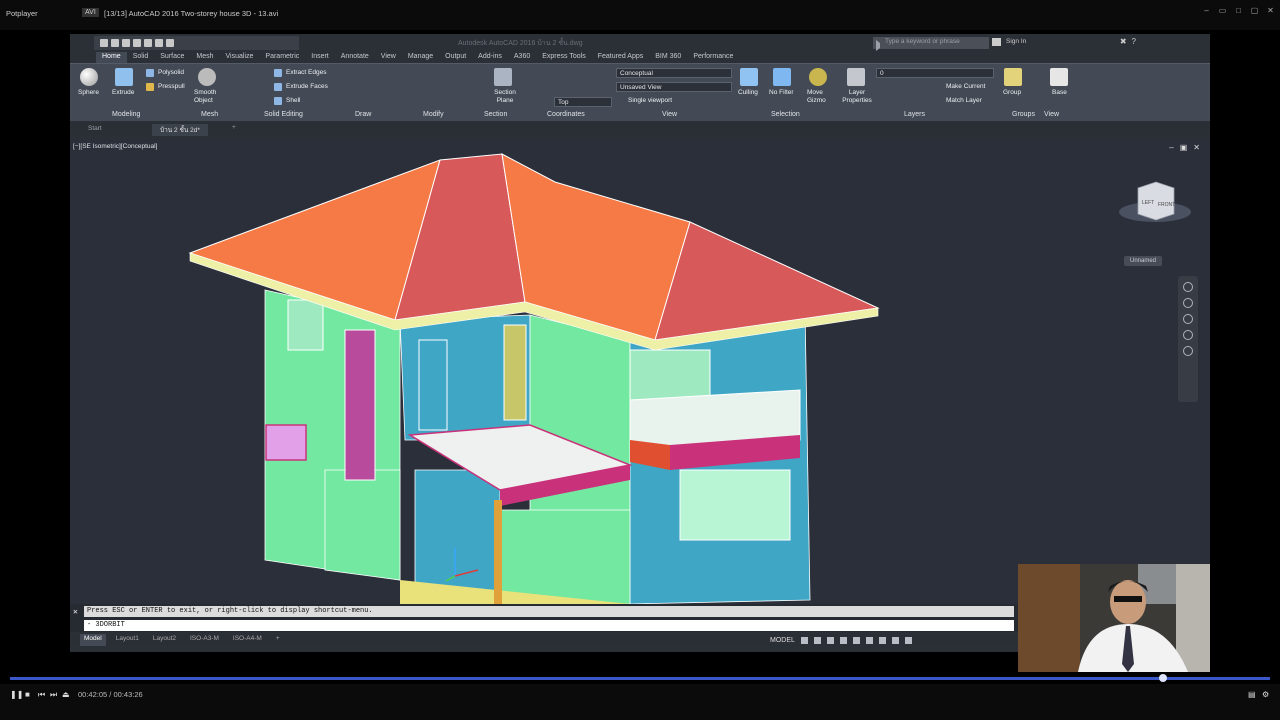  Describe the element at coordinates (640, 678) in the screenshot. I see `seek-bar` at that location.